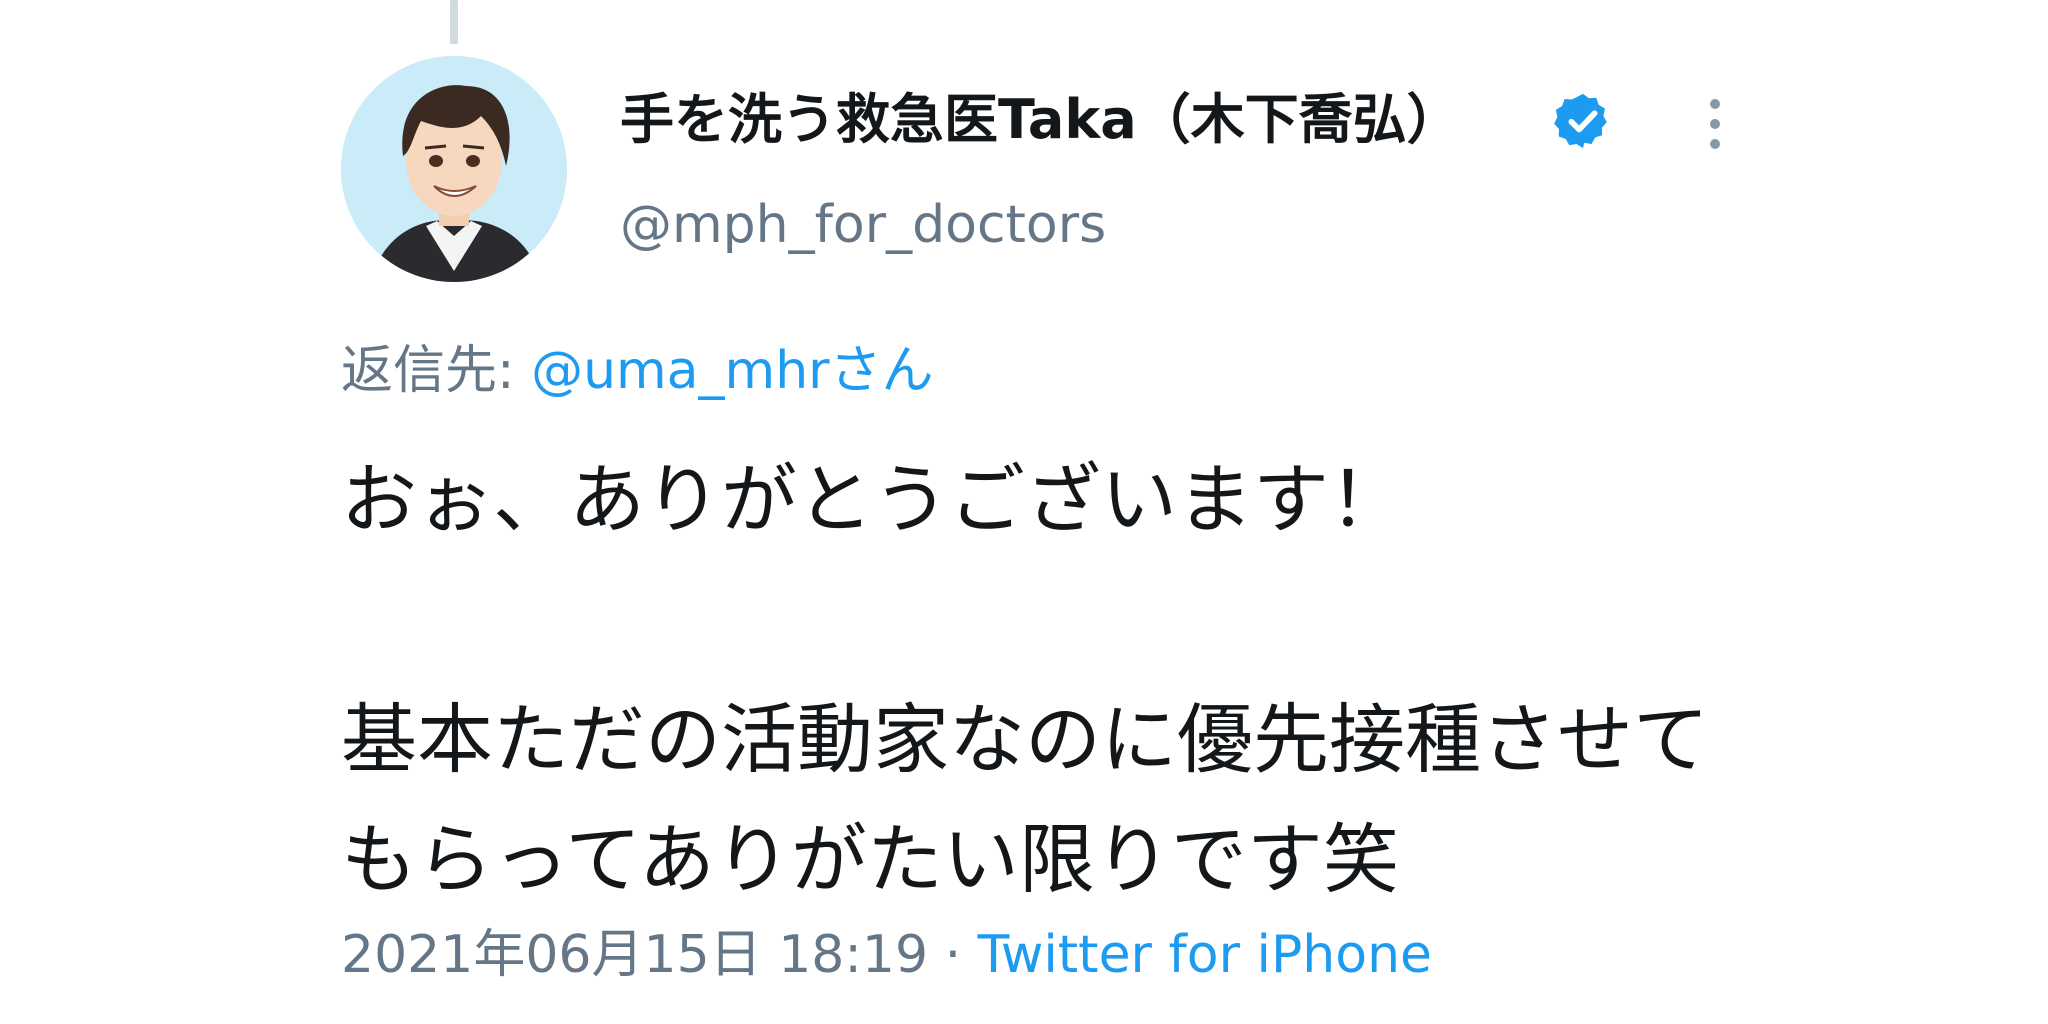  Describe the element at coordinates (1715, 124) in the screenshot. I see `more-options-icon` at that location.